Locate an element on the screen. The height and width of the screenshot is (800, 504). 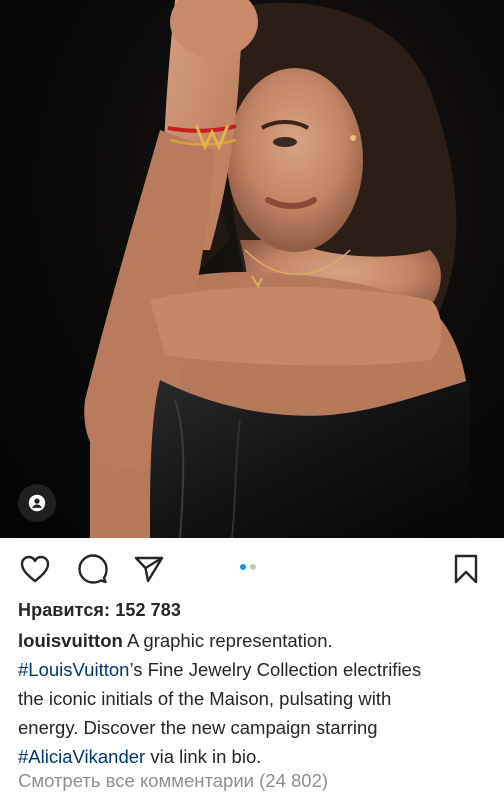
caption-text: via link in bio. is located at coordinates (203, 756).